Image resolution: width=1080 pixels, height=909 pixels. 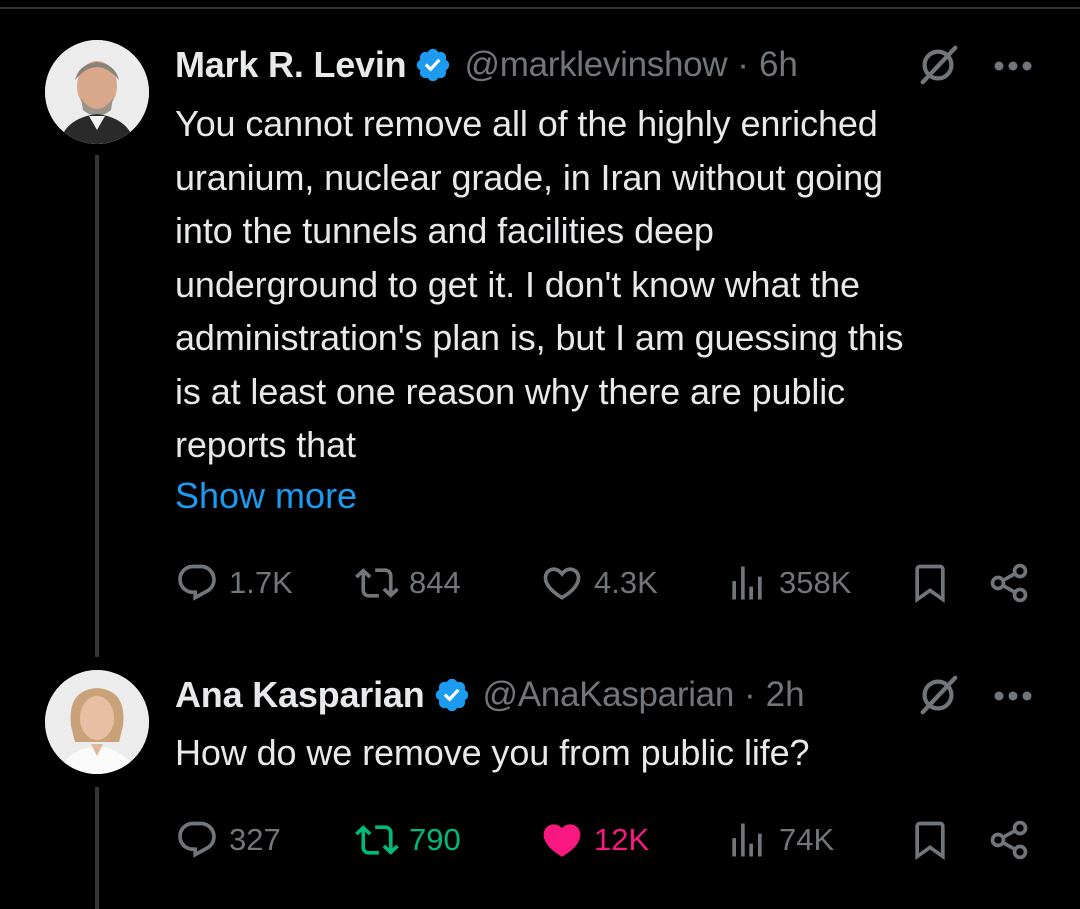 I want to click on tweet-text: How do we remove you from public life?, so click(x=605, y=753).